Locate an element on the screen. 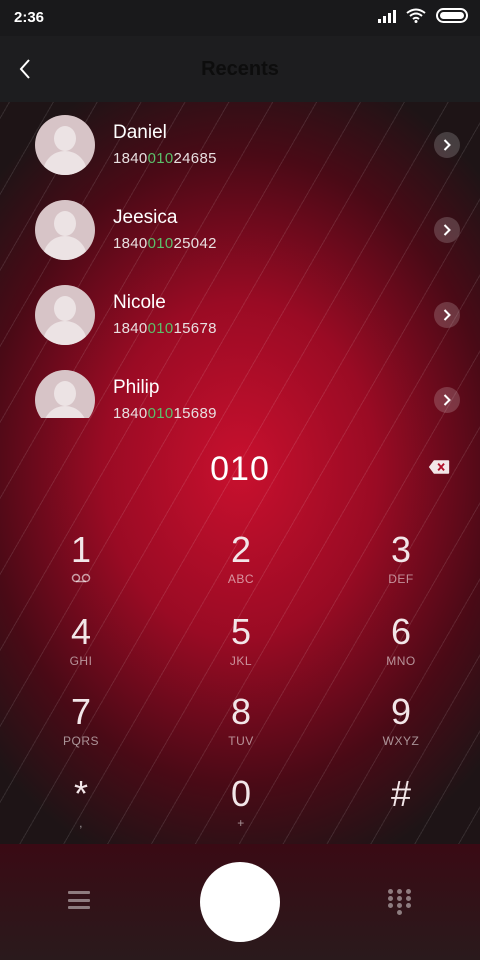  key-2: 2 ABC is located at coordinates (241, 570).